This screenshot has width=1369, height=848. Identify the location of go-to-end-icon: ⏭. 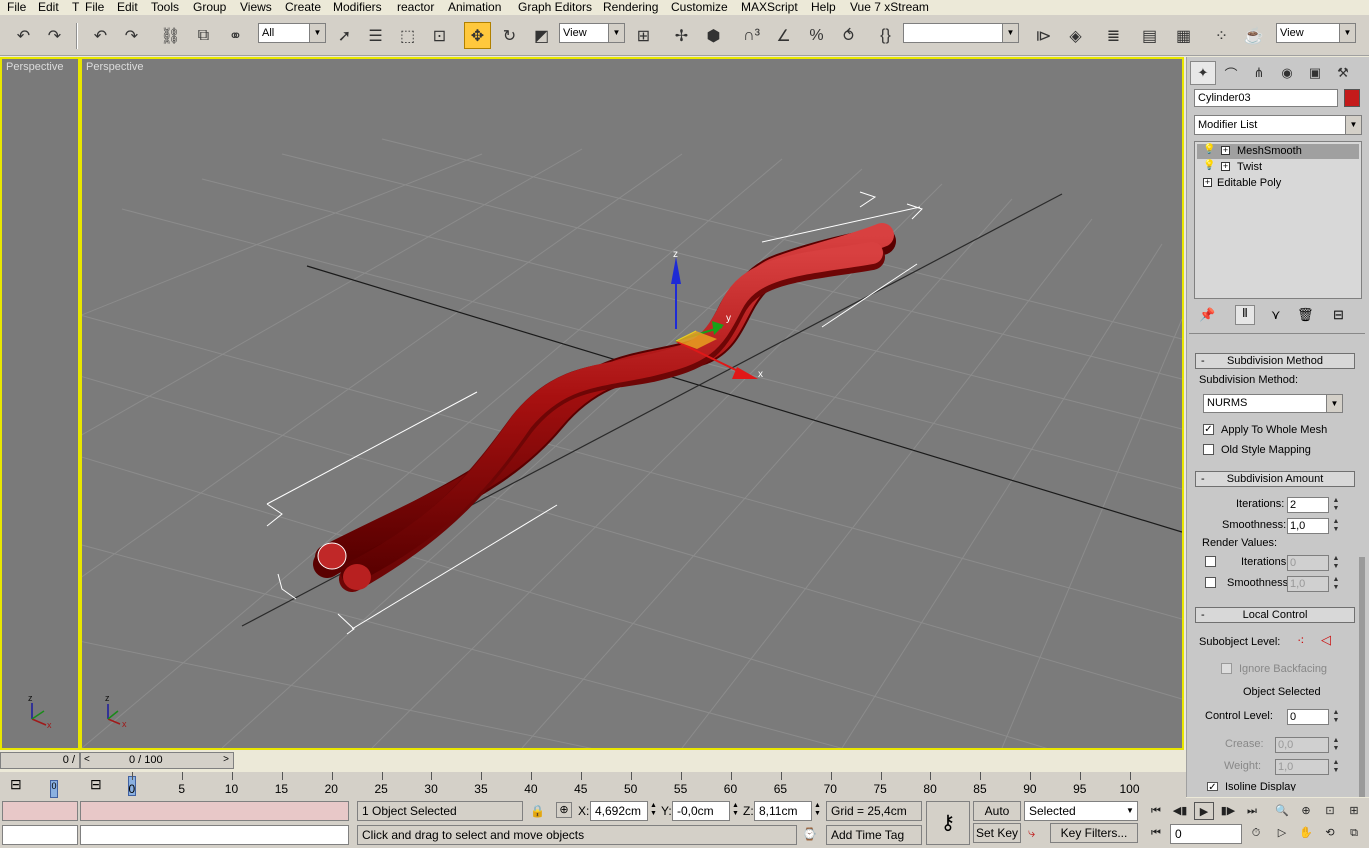
(1252, 811).